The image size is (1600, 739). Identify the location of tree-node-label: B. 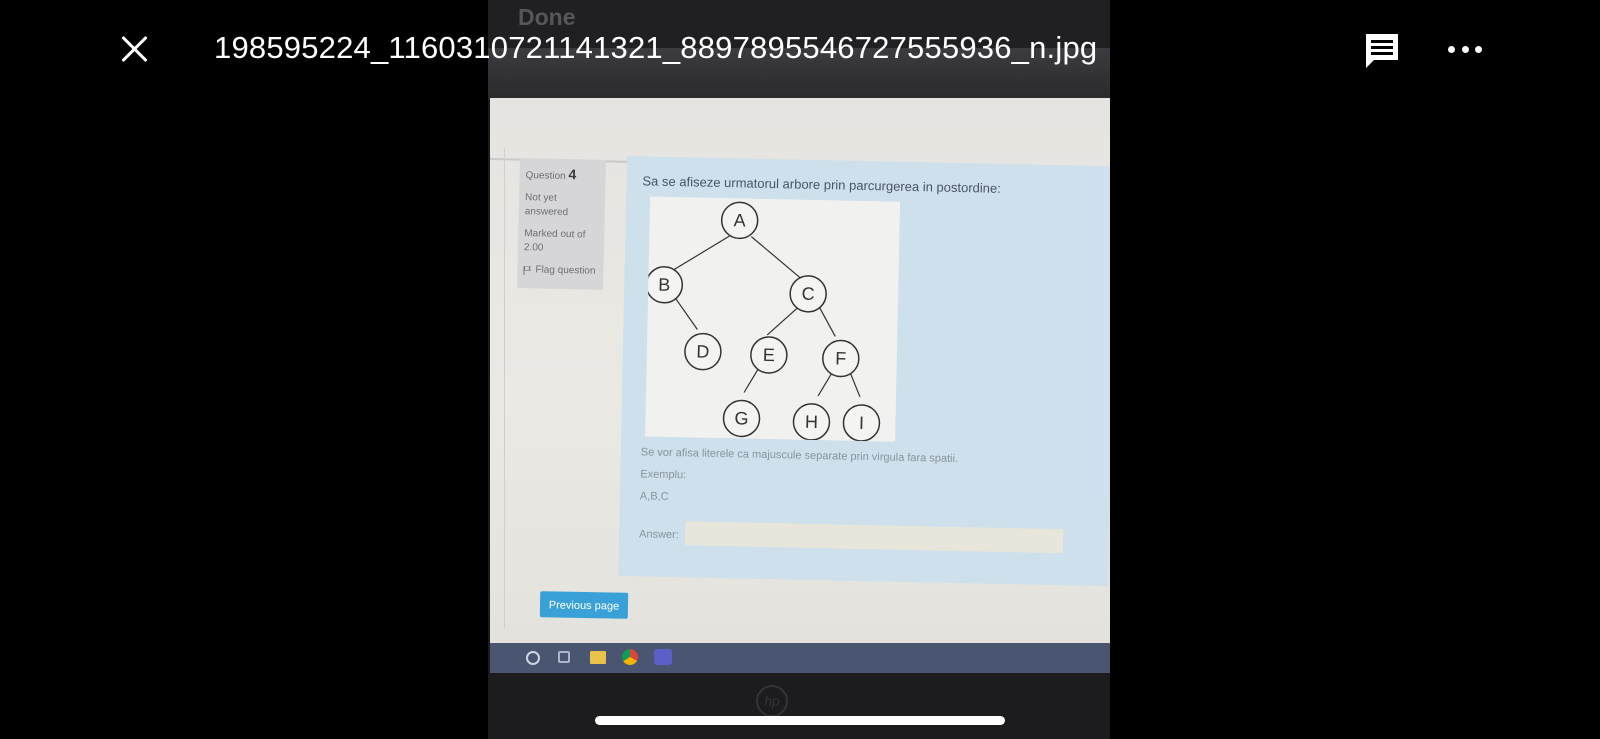
(664, 285).